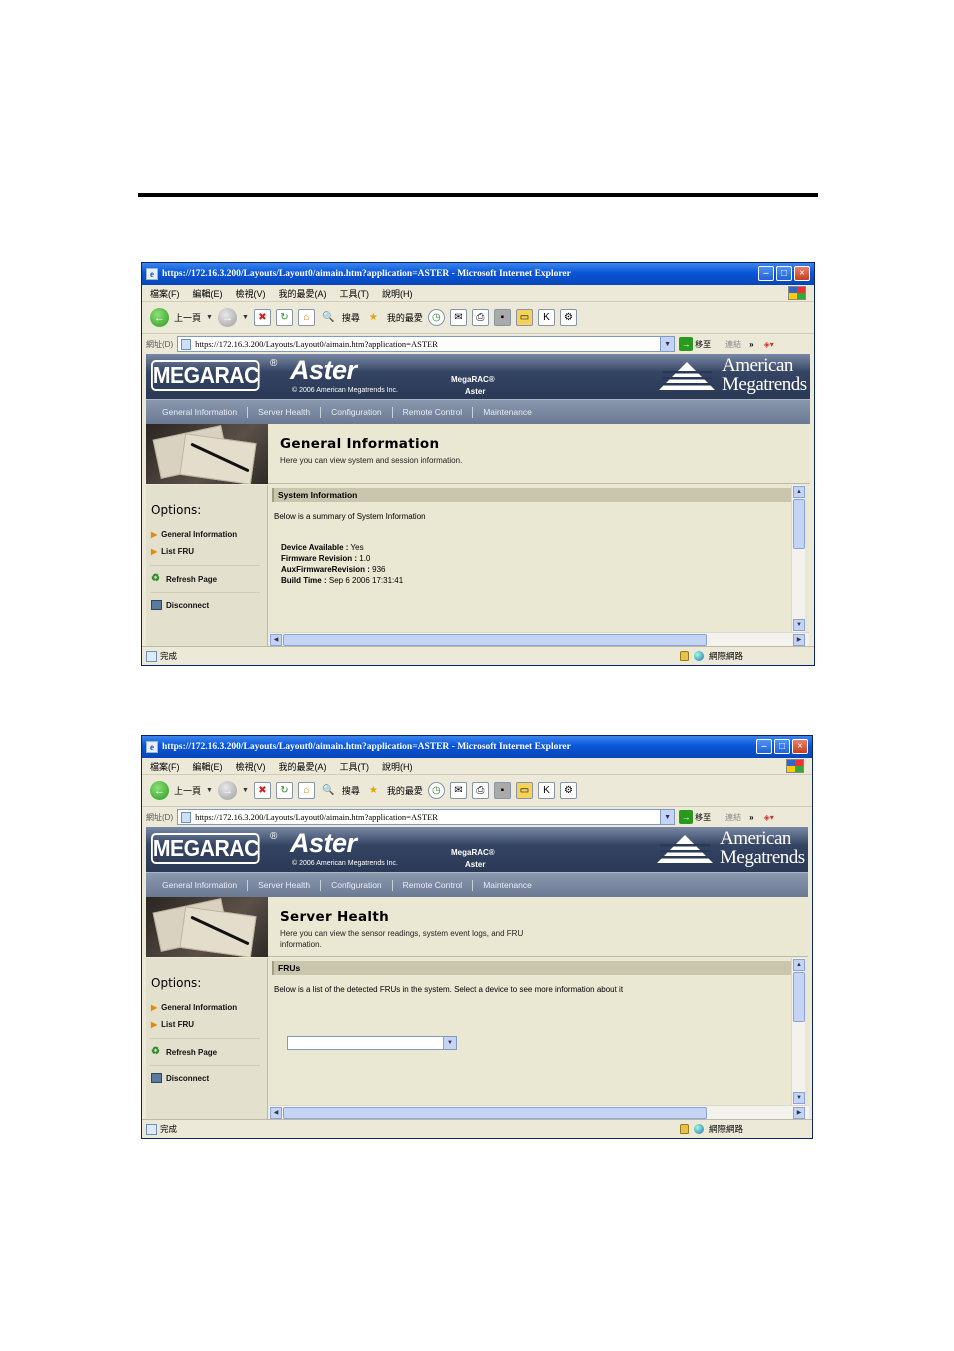 This screenshot has width=954, height=1351. Describe the element at coordinates (180, 1078) in the screenshot. I see `sidebar-item-disconnect: Disconnect` at that location.